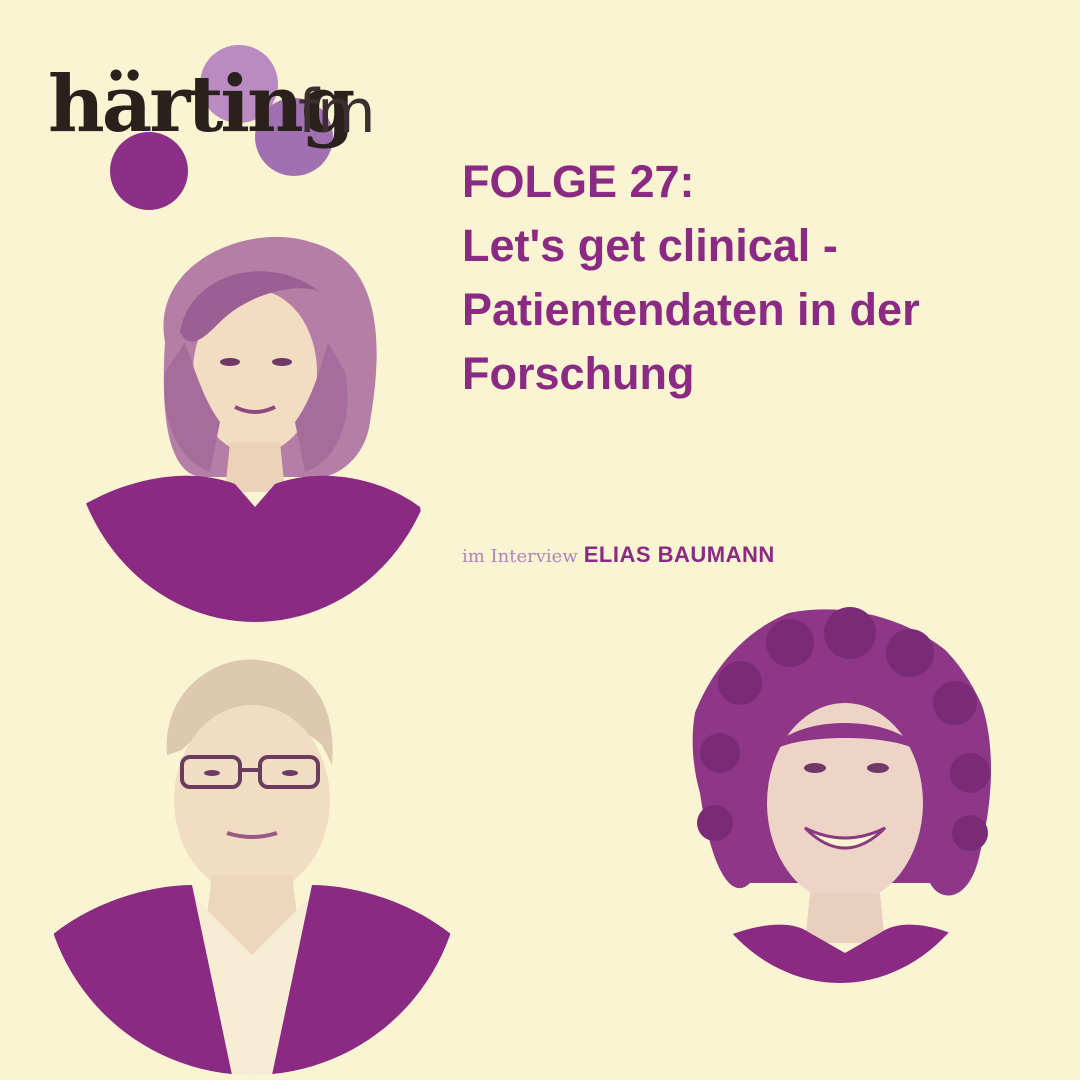 The width and height of the screenshot is (1080, 1080). I want to click on interview-prefix: im Interview, so click(520, 556).